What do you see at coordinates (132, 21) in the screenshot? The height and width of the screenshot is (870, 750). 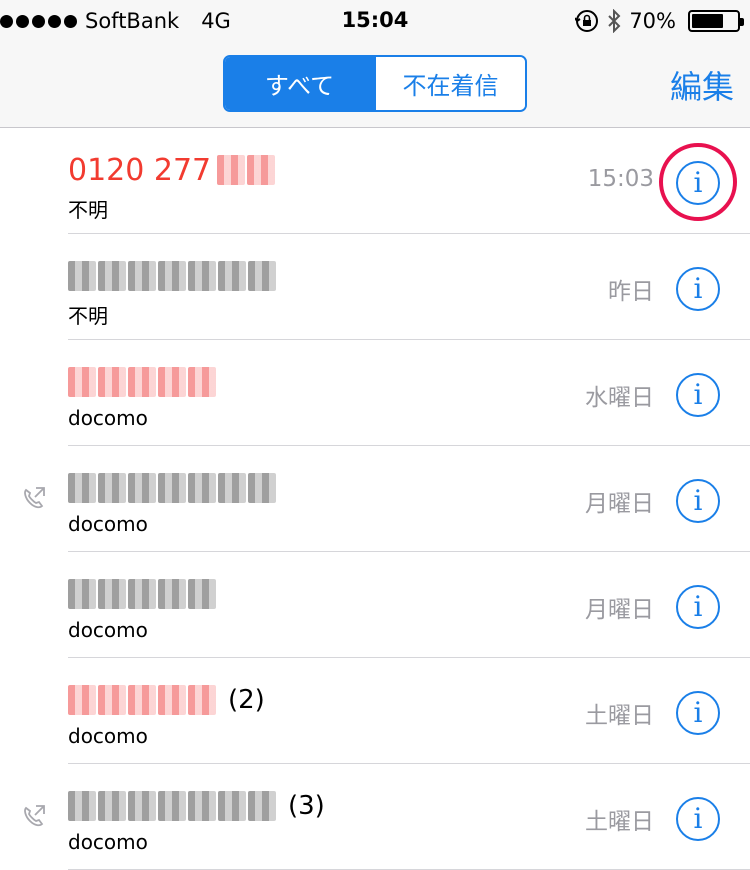 I see `carrier-name: SoftBank` at bounding box center [132, 21].